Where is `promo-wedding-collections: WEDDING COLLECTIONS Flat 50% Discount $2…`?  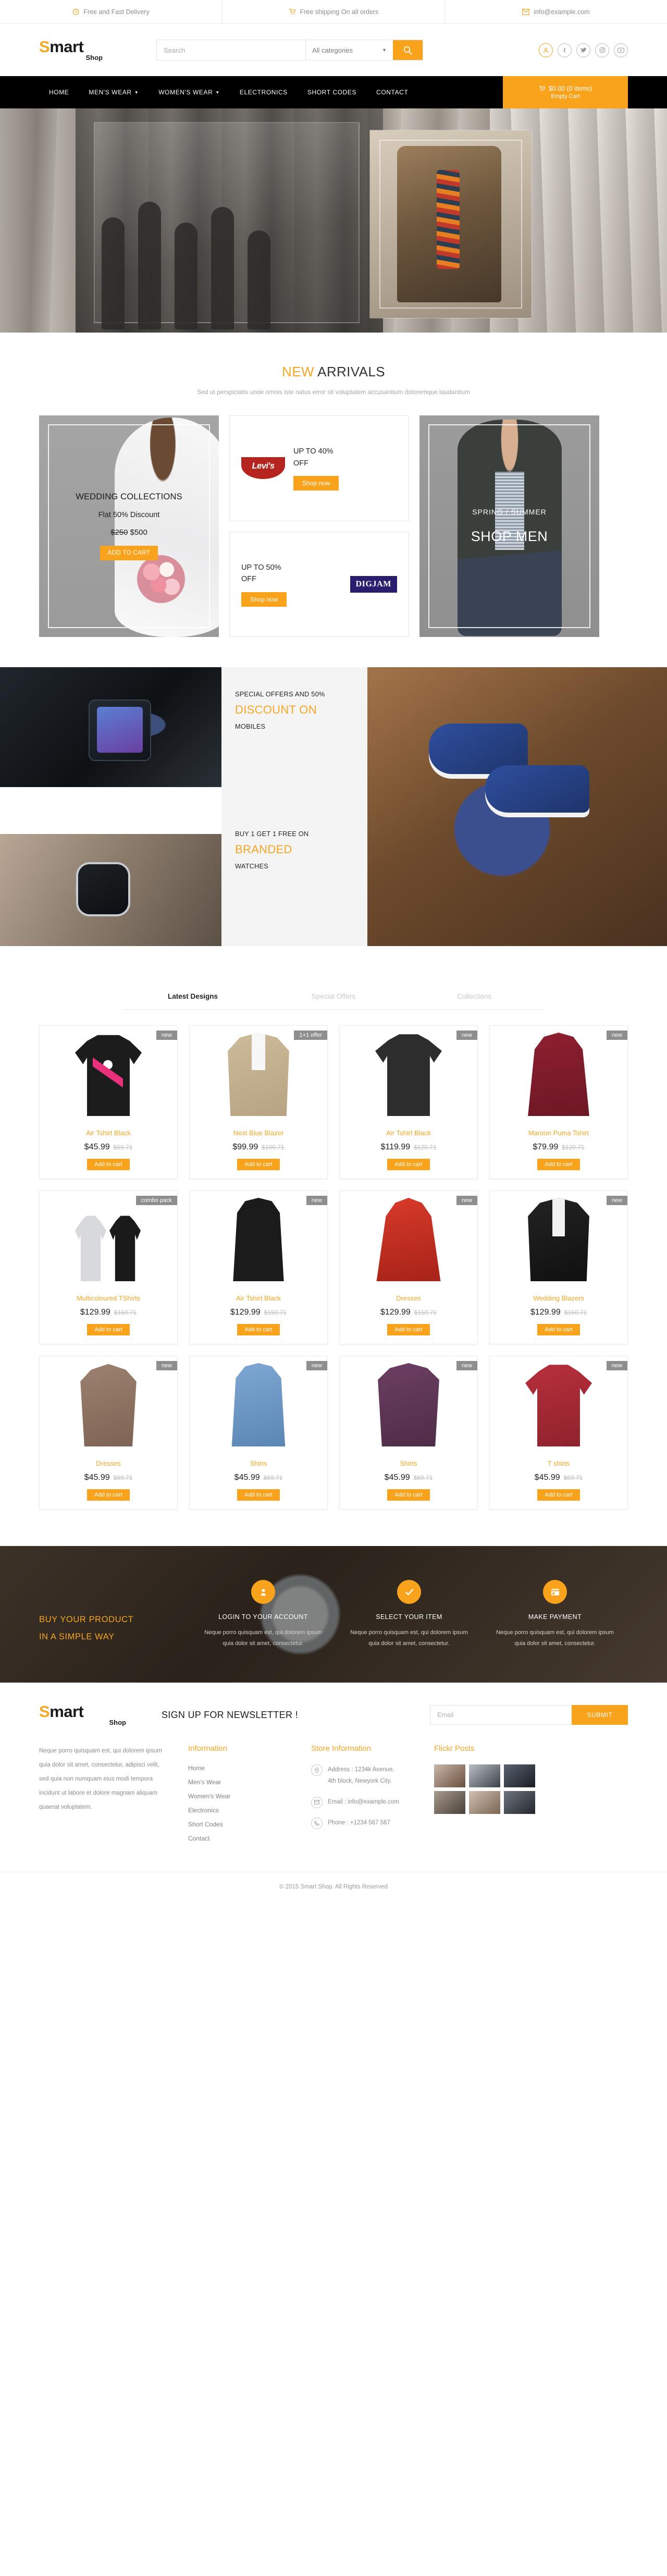
promo-wedding-collections: WEDDING COLLECTIONS Flat 50% Discount $2… is located at coordinates (129, 526).